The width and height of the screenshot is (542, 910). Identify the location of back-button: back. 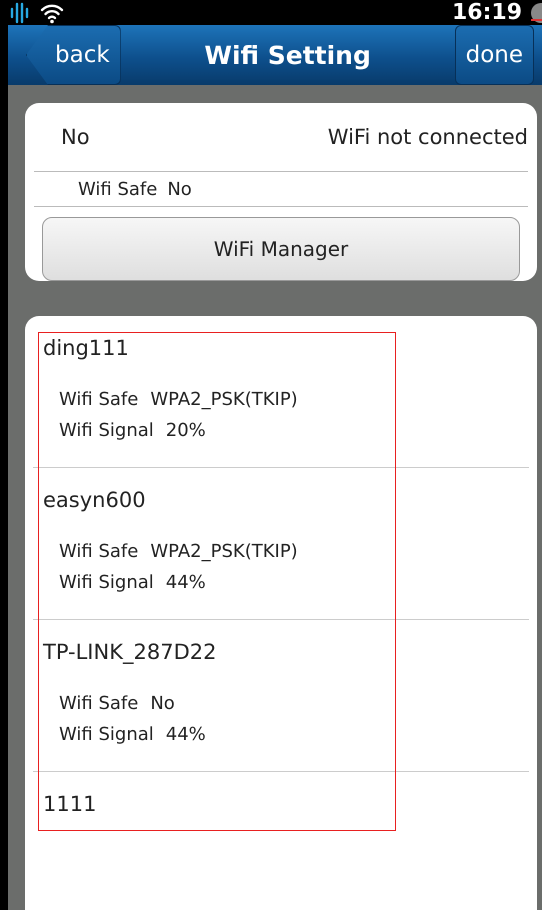
(73, 55).